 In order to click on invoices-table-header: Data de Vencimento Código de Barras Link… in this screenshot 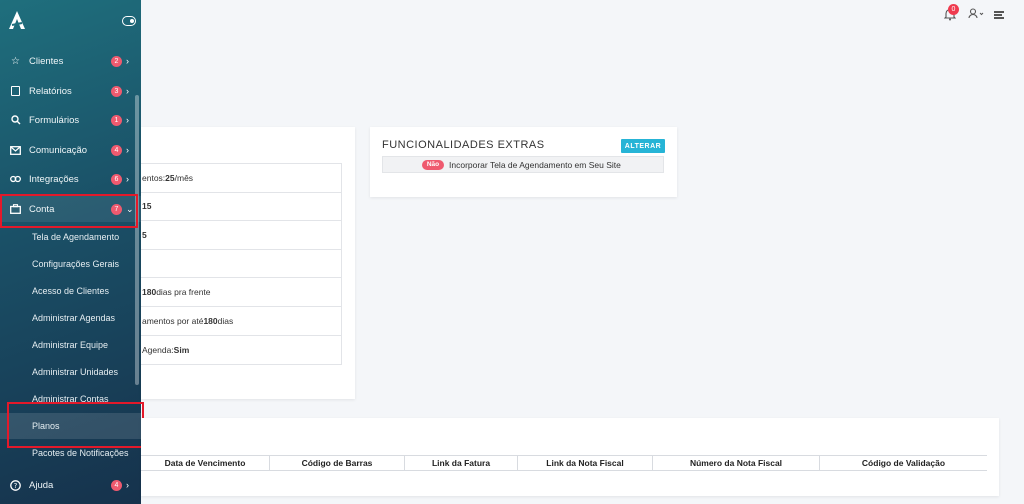, I will do `click(564, 463)`.